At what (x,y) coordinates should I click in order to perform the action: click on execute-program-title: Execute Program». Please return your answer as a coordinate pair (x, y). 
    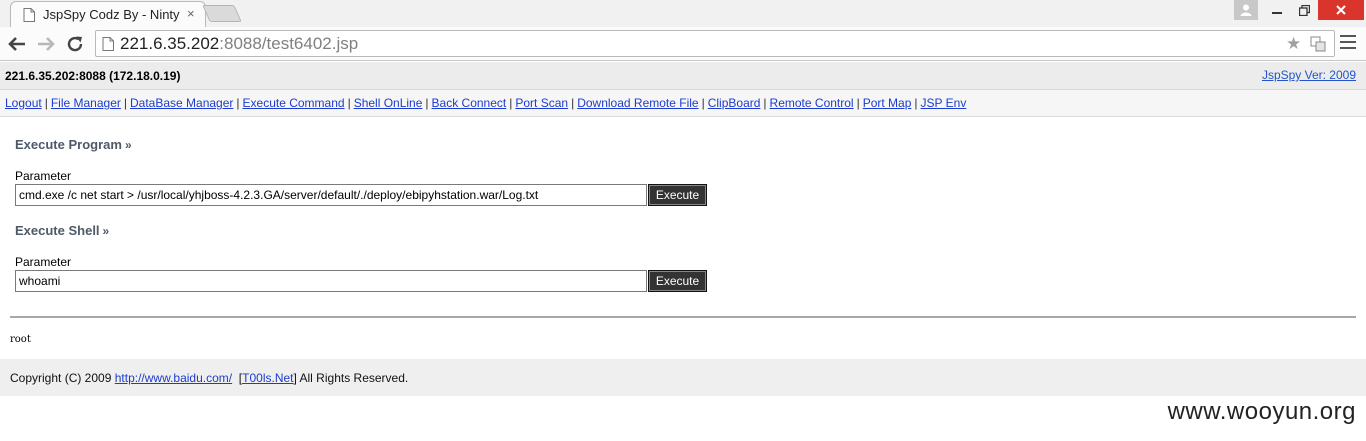
    Looking at the image, I should click on (73, 144).